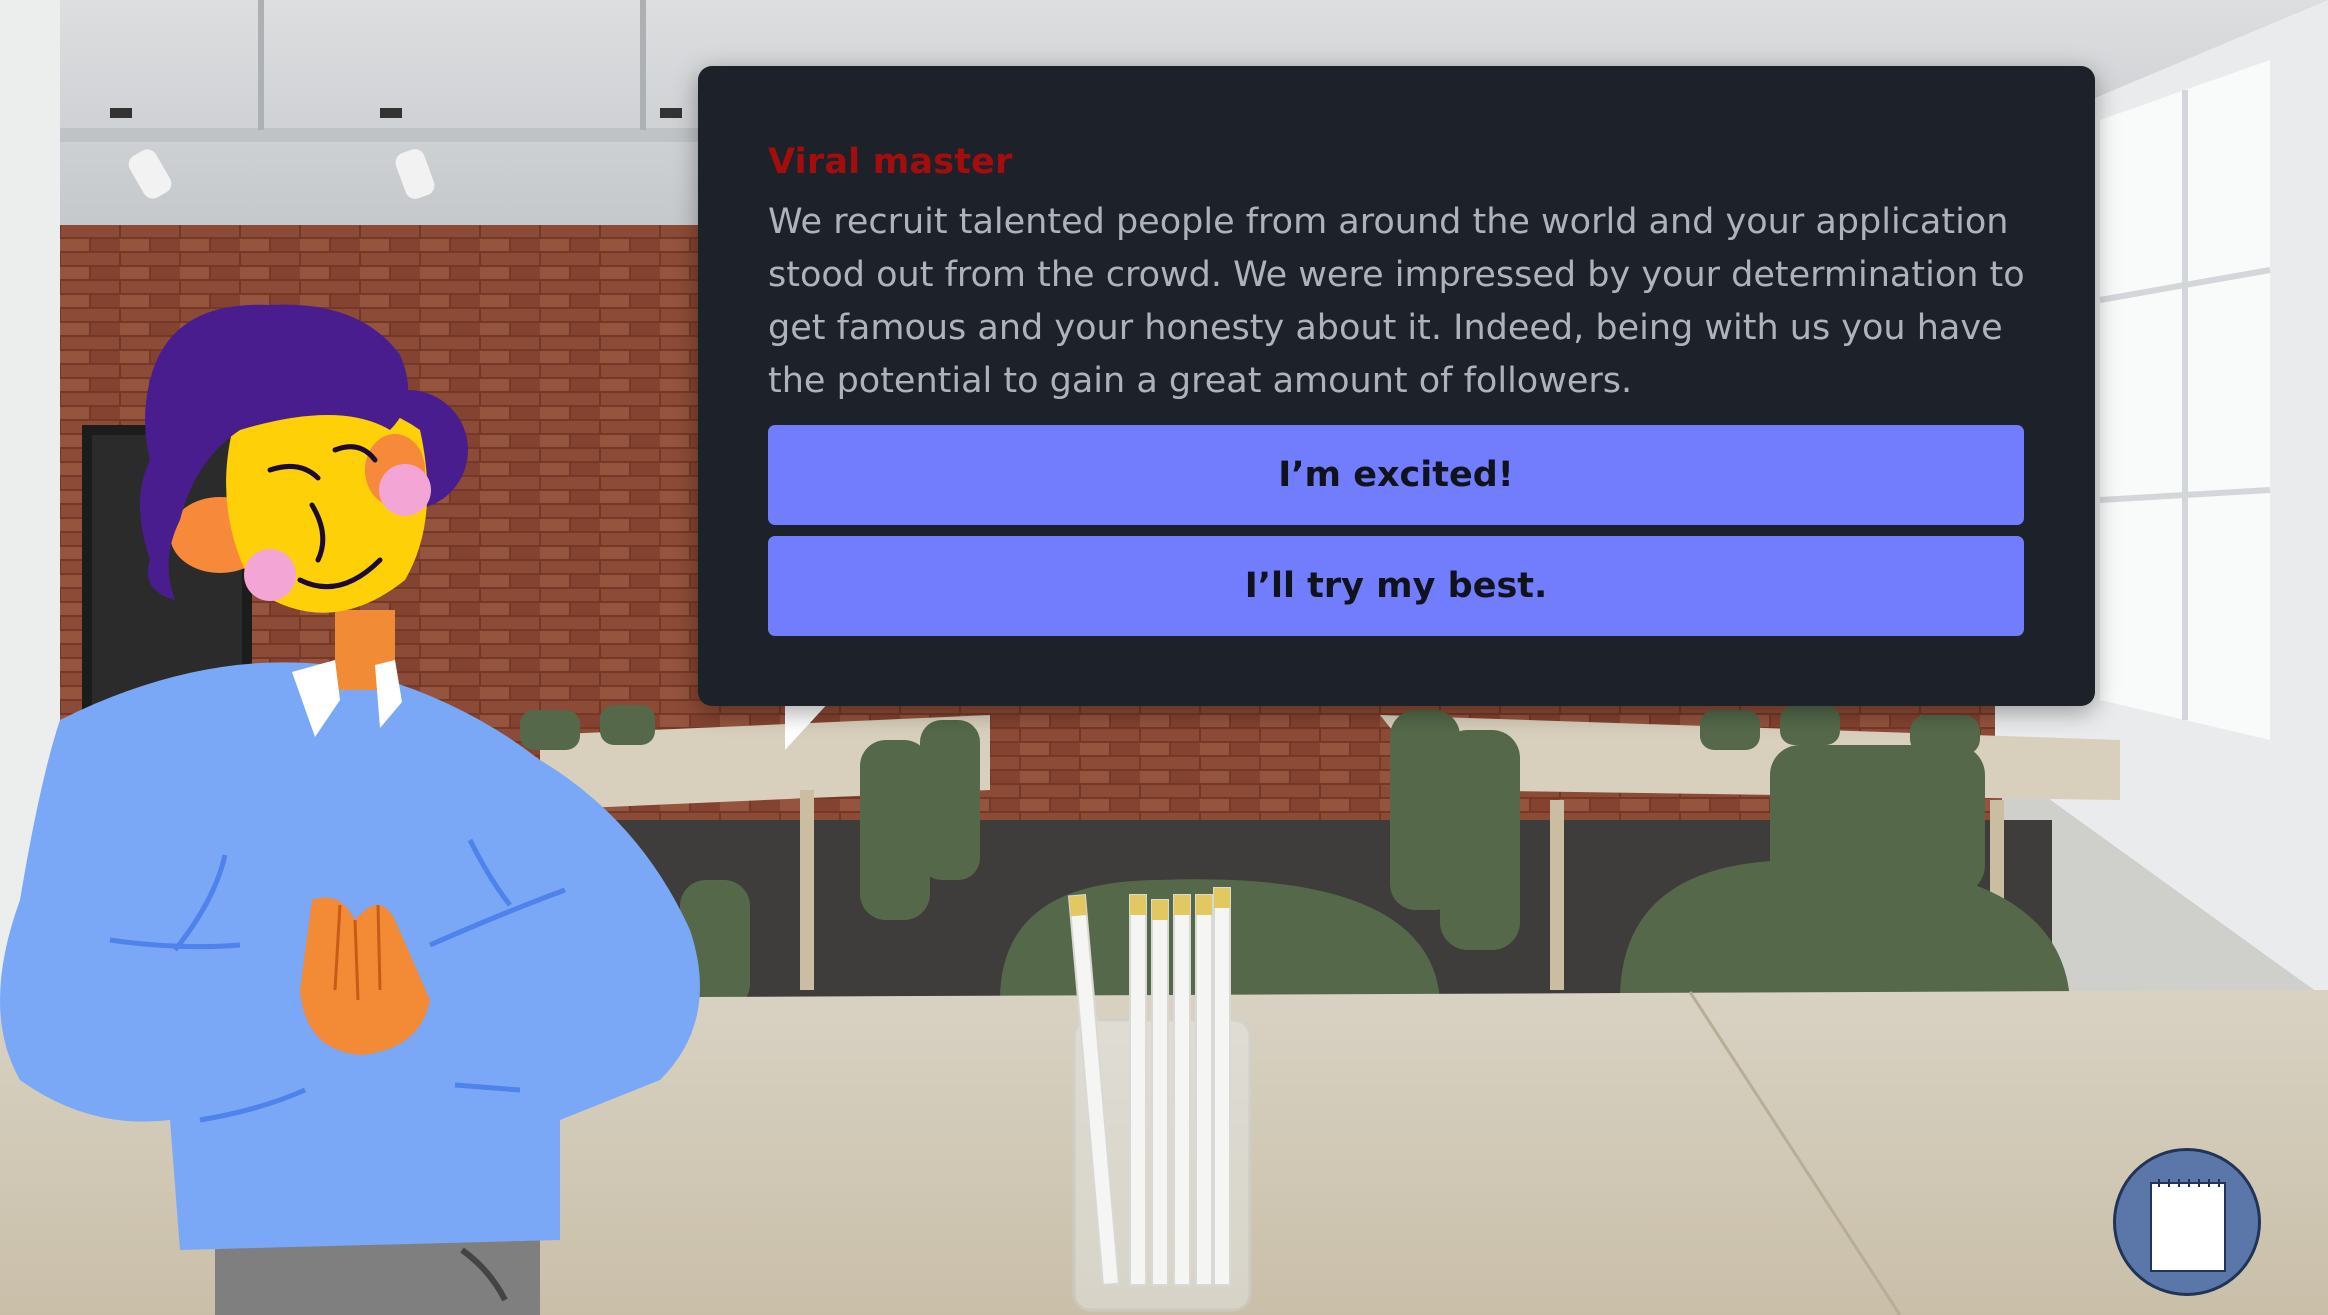  What do you see at coordinates (890, 162) in the screenshot?
I see `speaker-name: Viral master` at bounding box center [890, 162].